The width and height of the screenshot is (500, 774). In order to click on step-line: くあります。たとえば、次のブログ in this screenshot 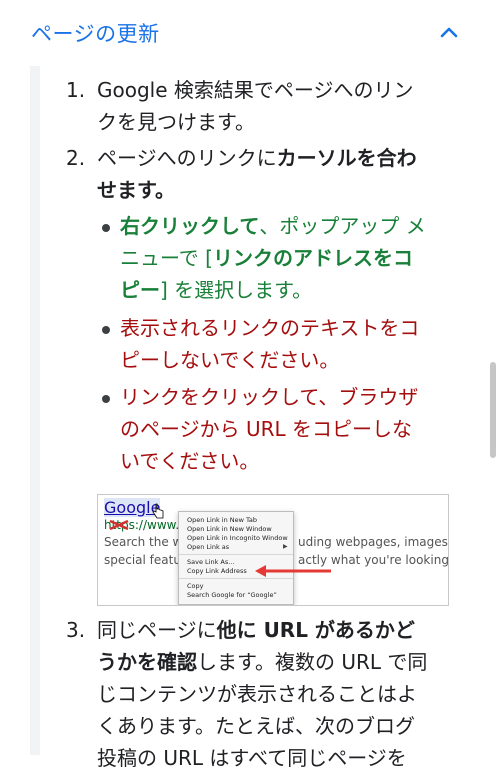, I will do `click(256, 726)`.